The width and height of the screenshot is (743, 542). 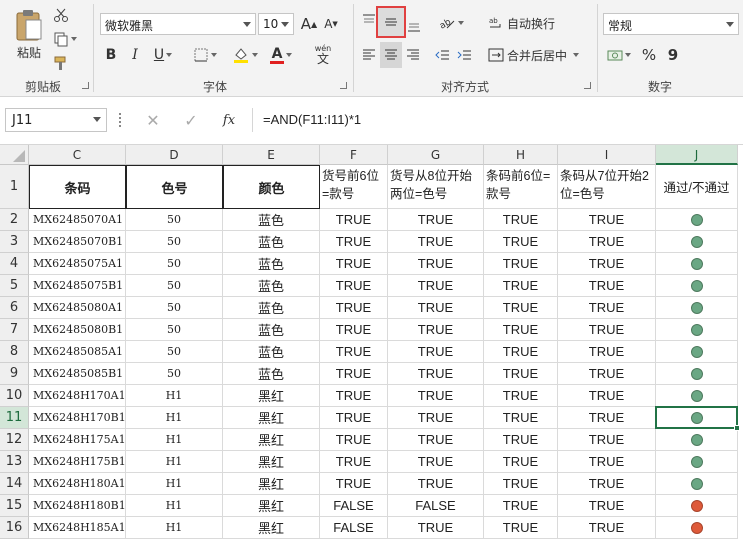 I want to click on cell-j6, so click(x=697, y=308).